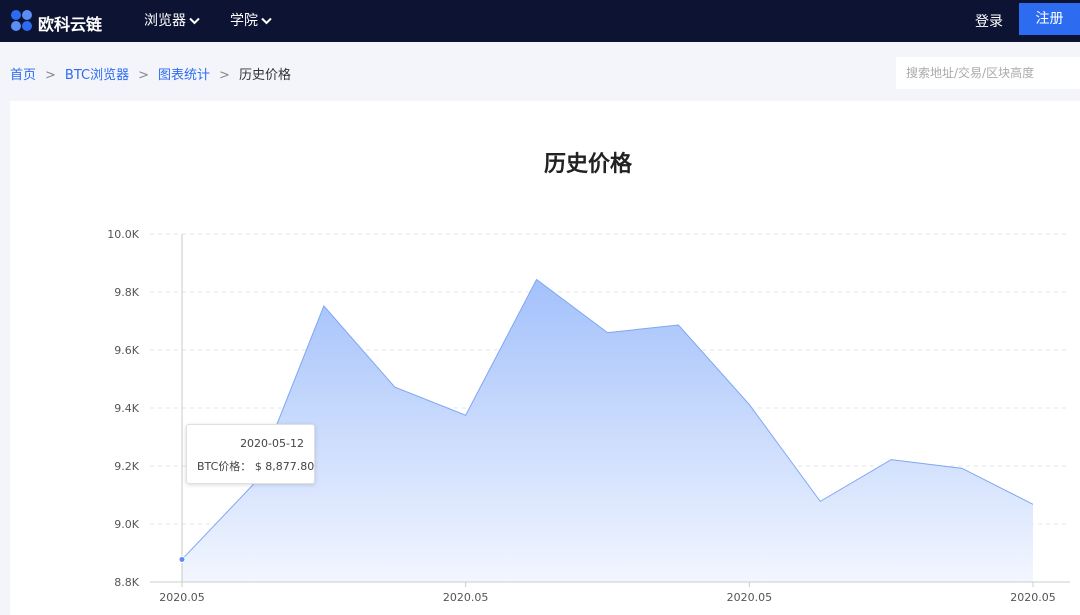 This screenshot has height=615, width=1080. I want to click on y-tick-label: 8.8K, so click(126, 582).